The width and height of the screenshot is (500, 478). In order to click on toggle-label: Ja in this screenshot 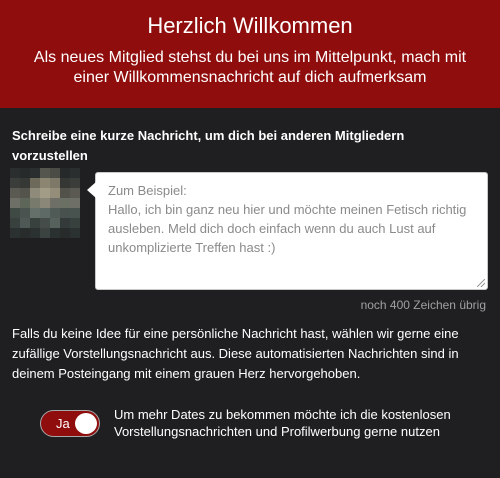, I will do `click(63, 423)`.